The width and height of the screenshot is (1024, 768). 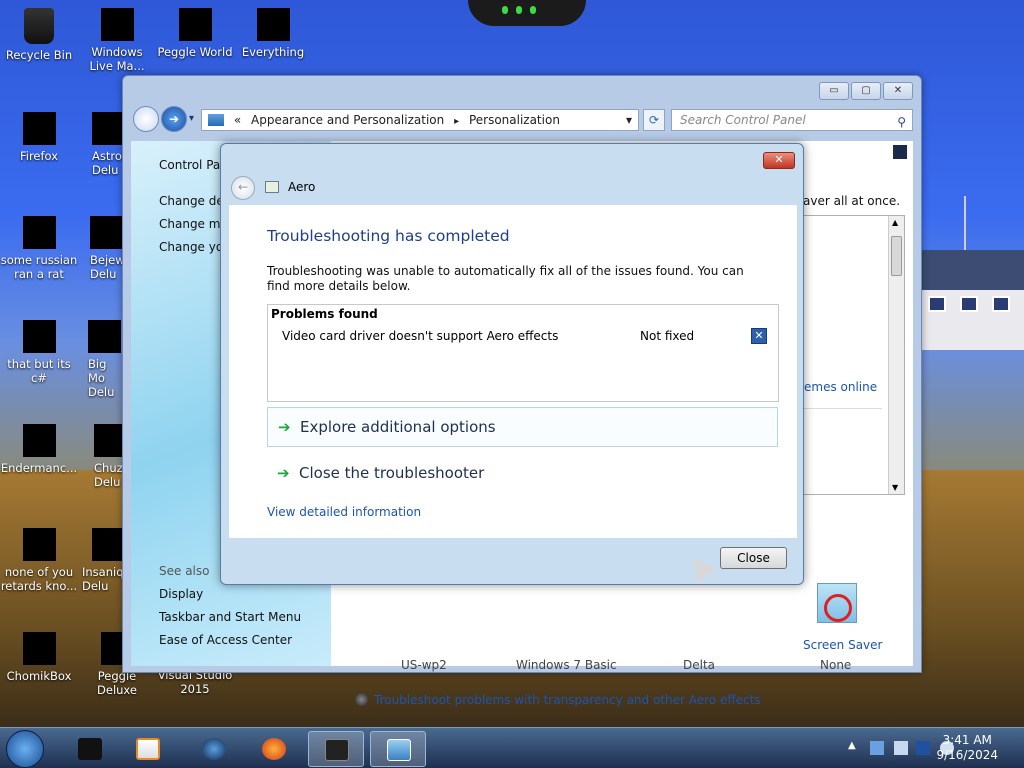 I want to click on description-text-partial: aver all at once., so click(x=852, y=201).